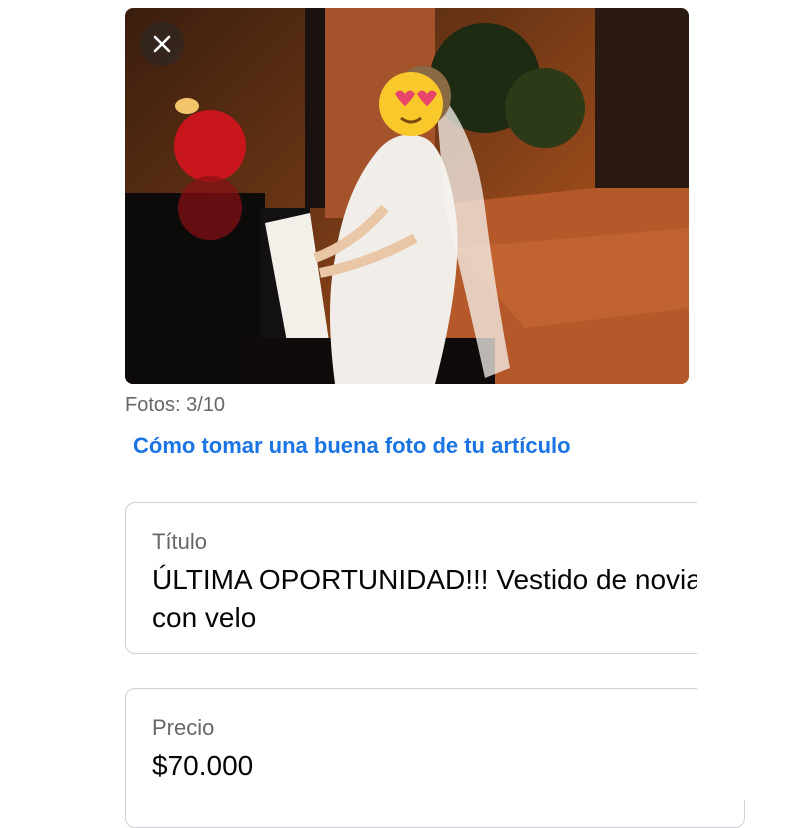 The image size is (800, 828). I want to click on photo-counter: Fotos: 3/10, so click(175, 405).